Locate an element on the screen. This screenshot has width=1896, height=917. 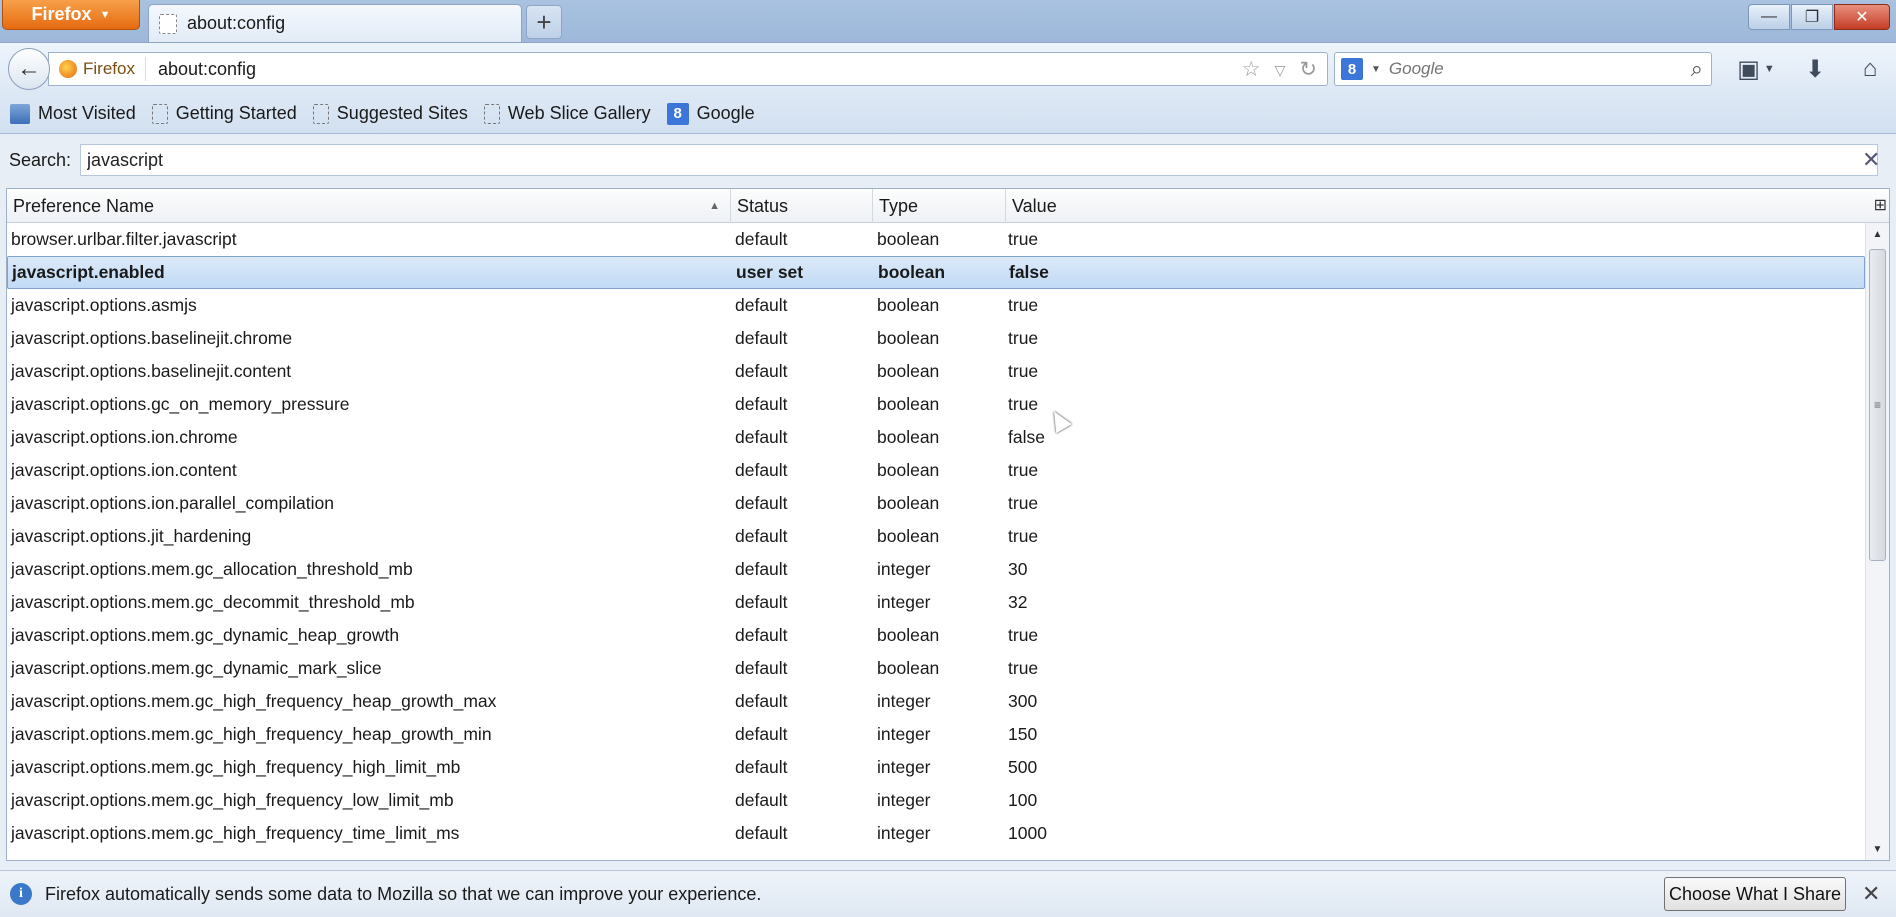
column-header-type: Type is located at coordinates (939, 206).